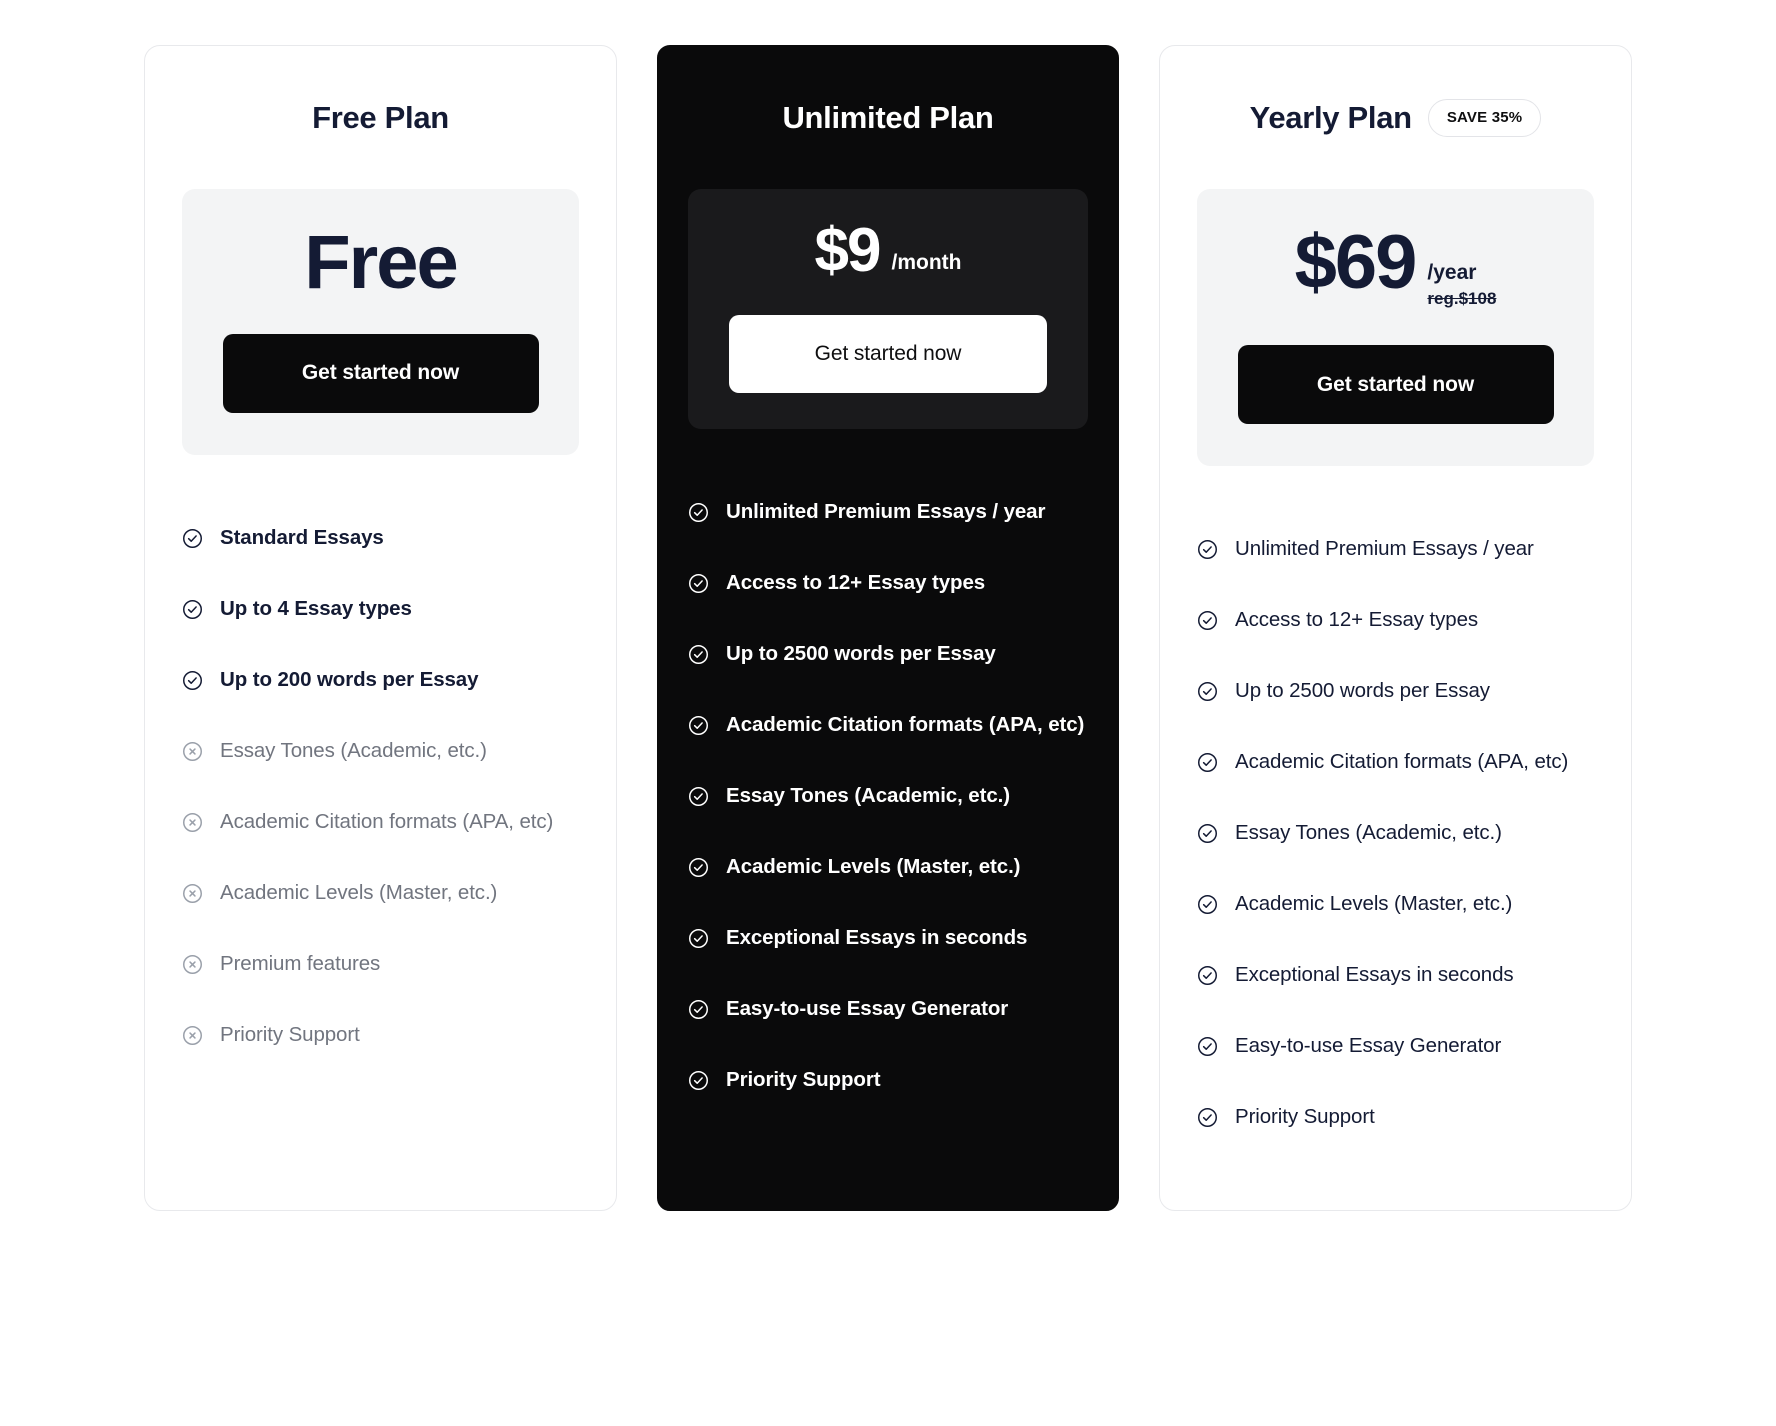 Image resolution: width=1776 pixels, height=1426 pixels. I want to click on feature-item: Premium features, so click(380, 964).